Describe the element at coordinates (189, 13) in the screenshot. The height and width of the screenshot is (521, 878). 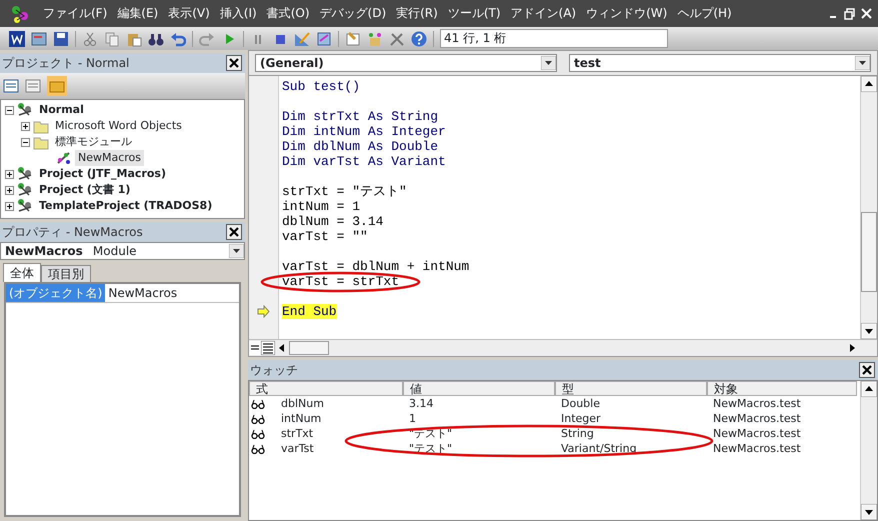
I see `menu-item: 表示(V)` at that location.